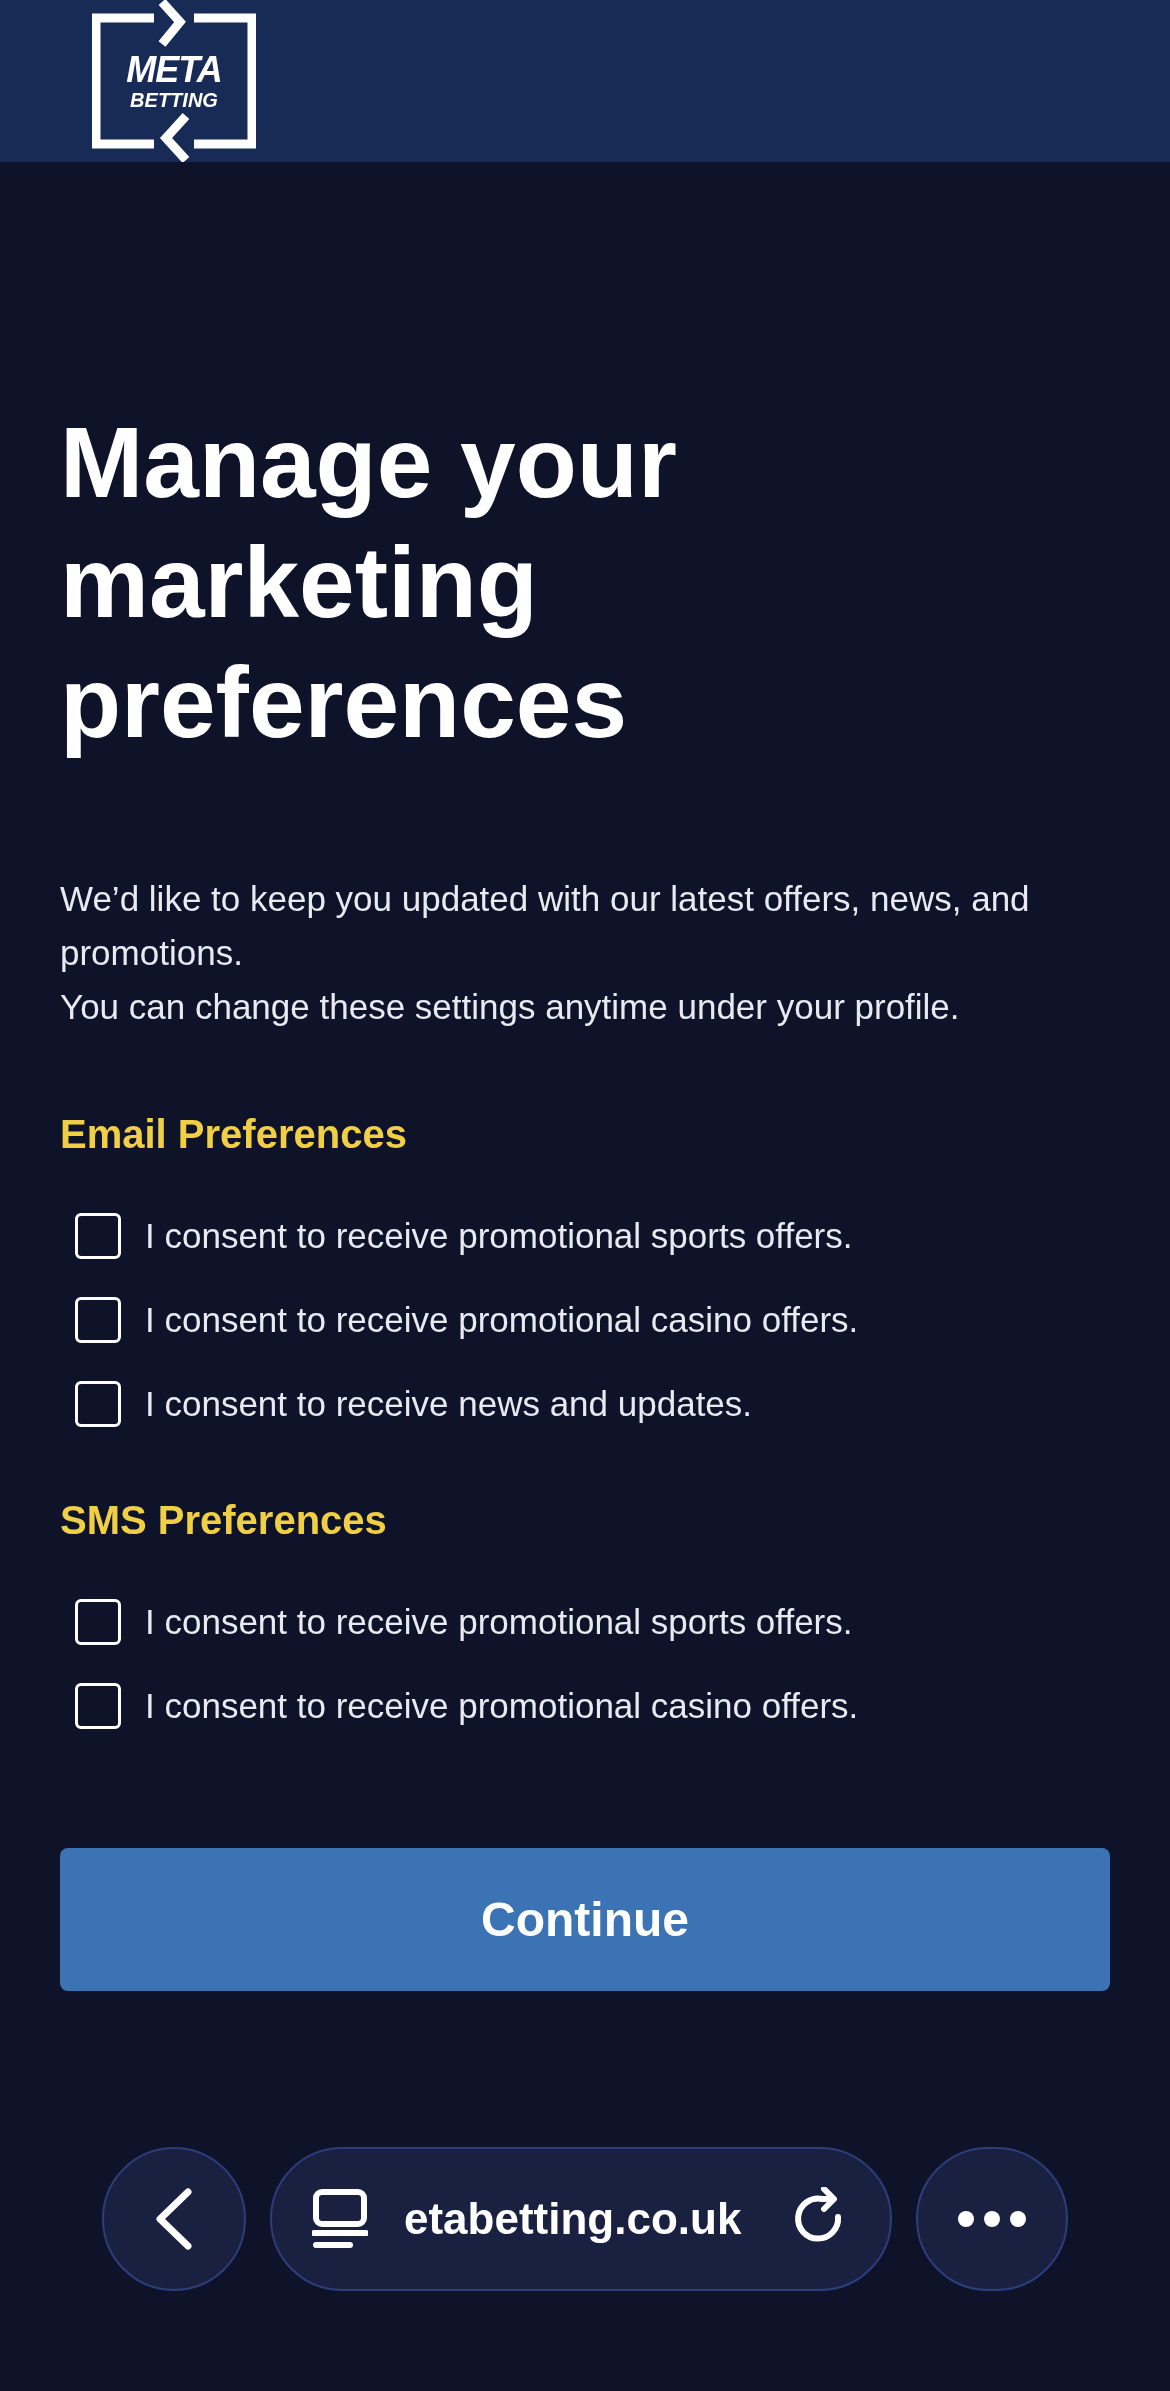 This screenshot has width=1170, height=2391. What do you see at coordinates (234, 1134) in the screenshot?
I see `section-heading: Email Preferences` at bounding box center [234, 1134].